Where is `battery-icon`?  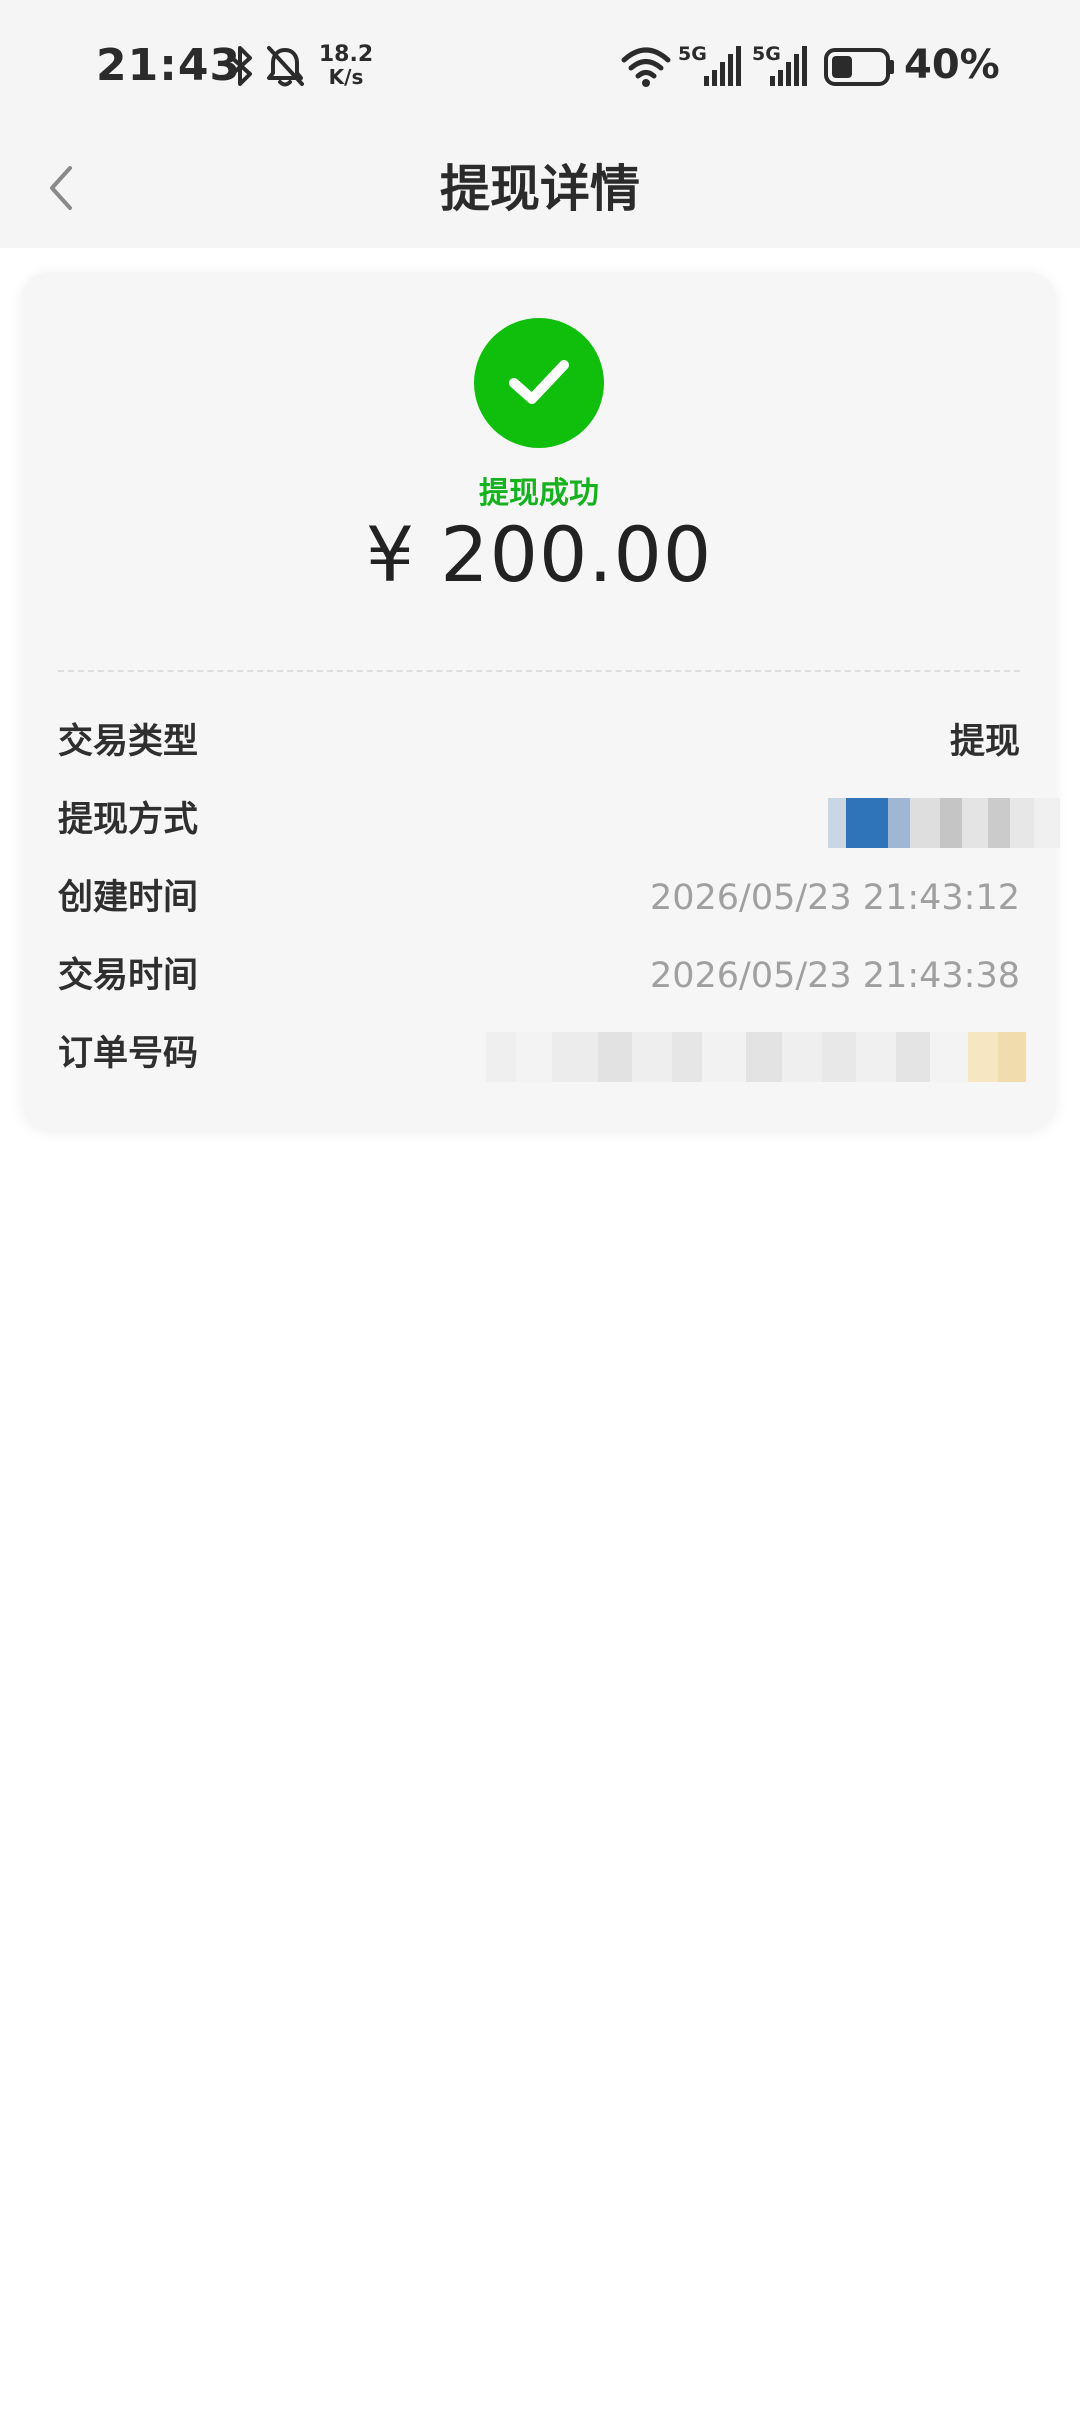
battery-icon is located at coordinates (859, 67).